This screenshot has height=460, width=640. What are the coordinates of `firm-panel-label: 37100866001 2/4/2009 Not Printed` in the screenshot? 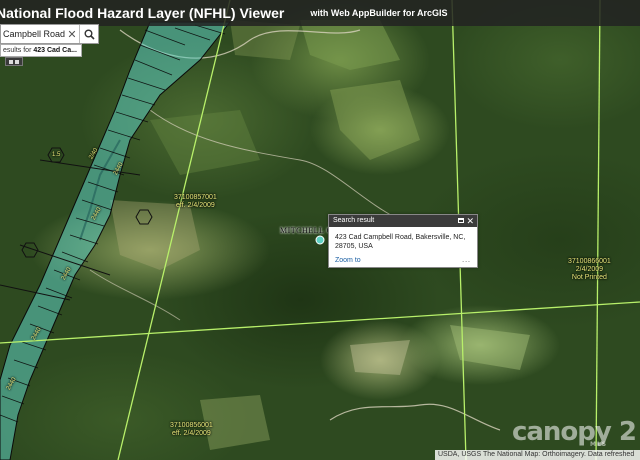 It's located at (589, 270).